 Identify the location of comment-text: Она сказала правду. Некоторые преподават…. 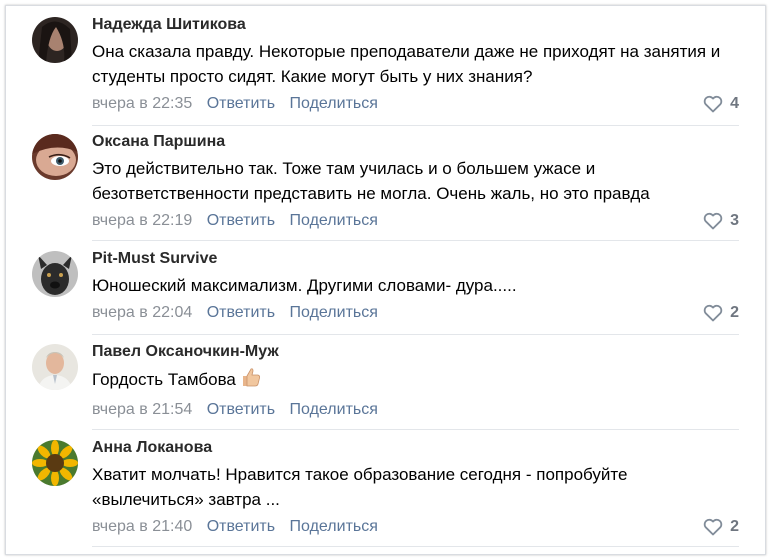
(406, 64).